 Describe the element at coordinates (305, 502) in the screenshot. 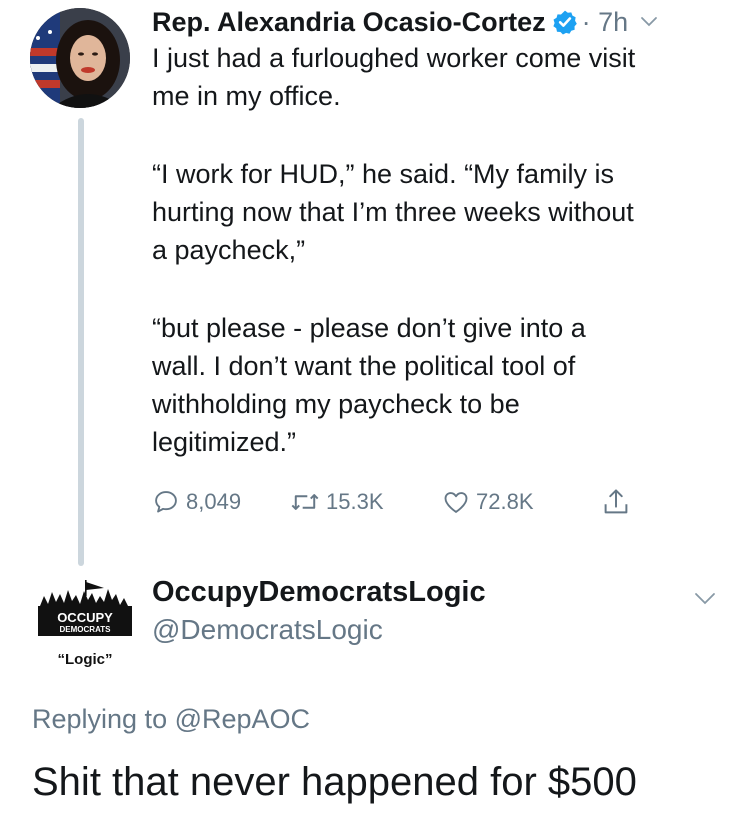

I see `retweet-icon` at that location.